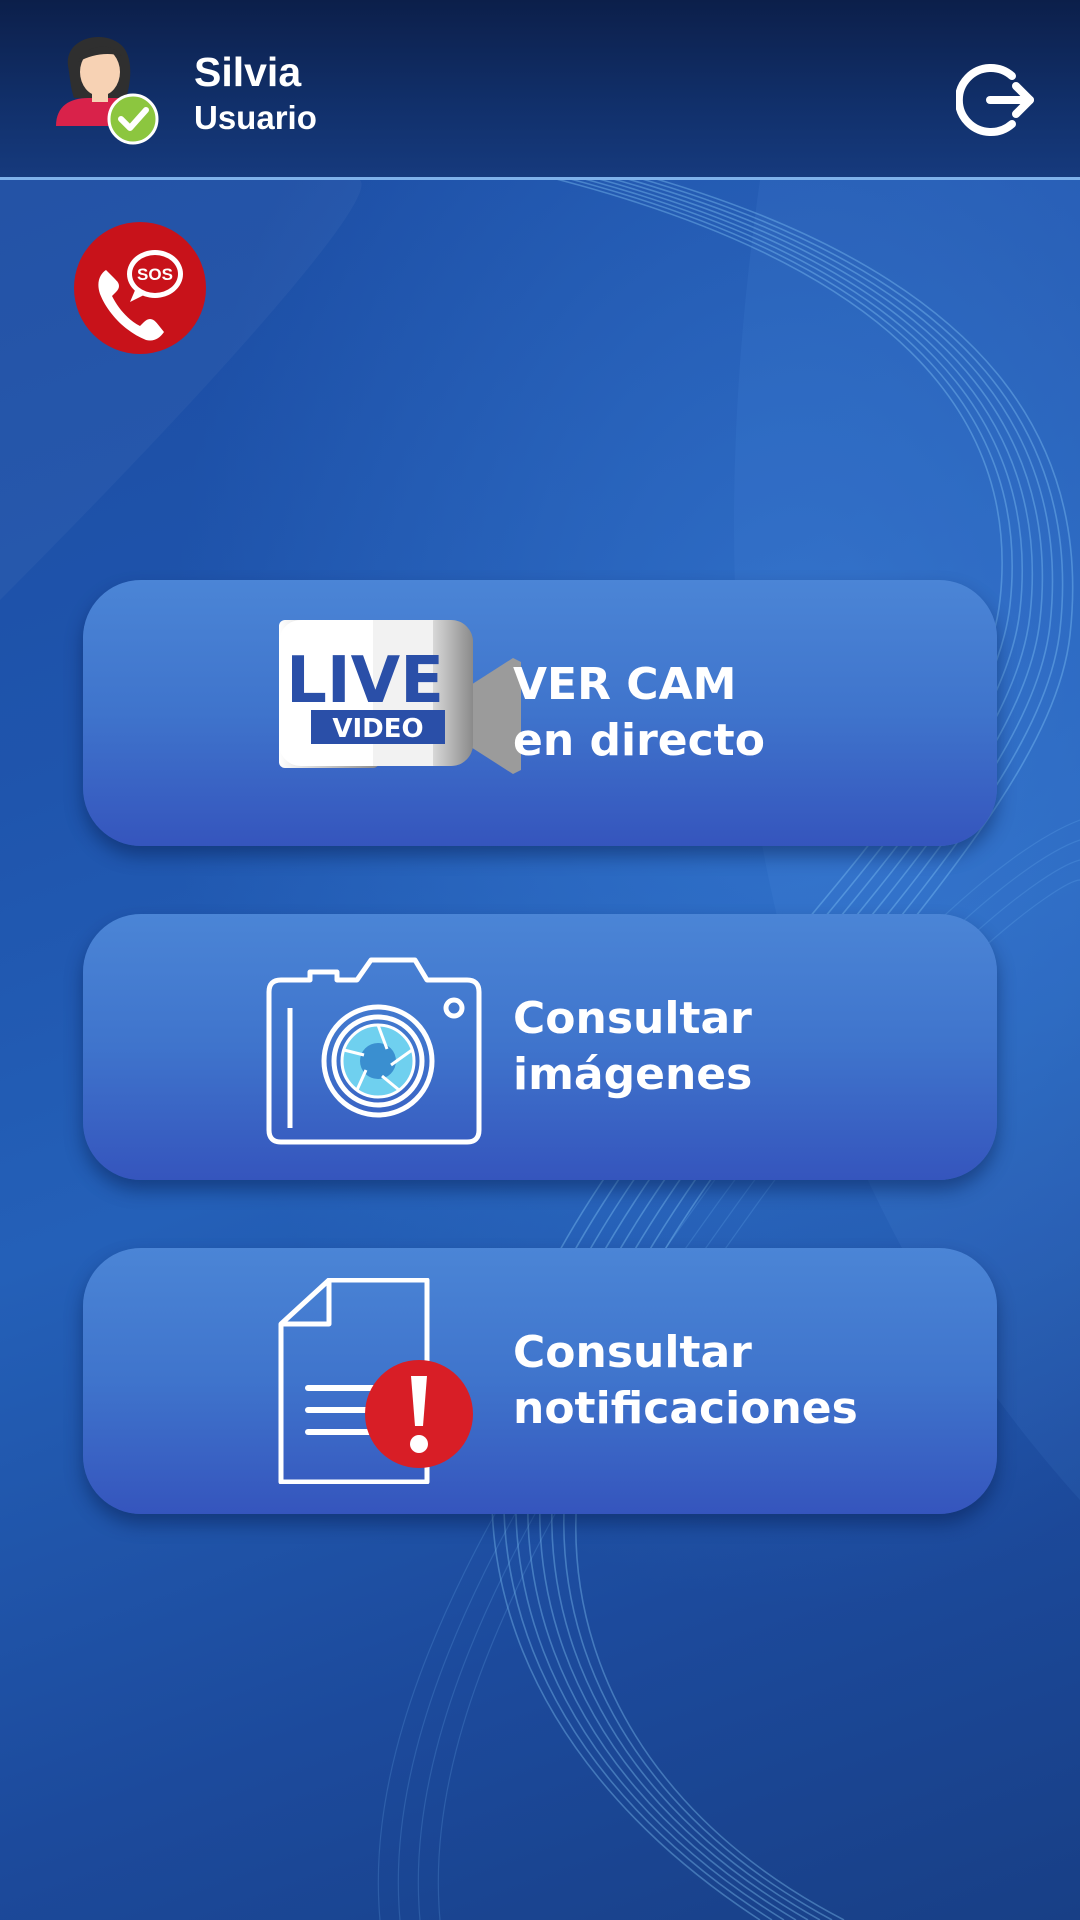 This screenshot has width=1080, height=1920. What do you see at coordinates (632, 1352) in the screenshot?
I see `view-notifications-label-line1: Consultar` at bounding box center [632, 1352].